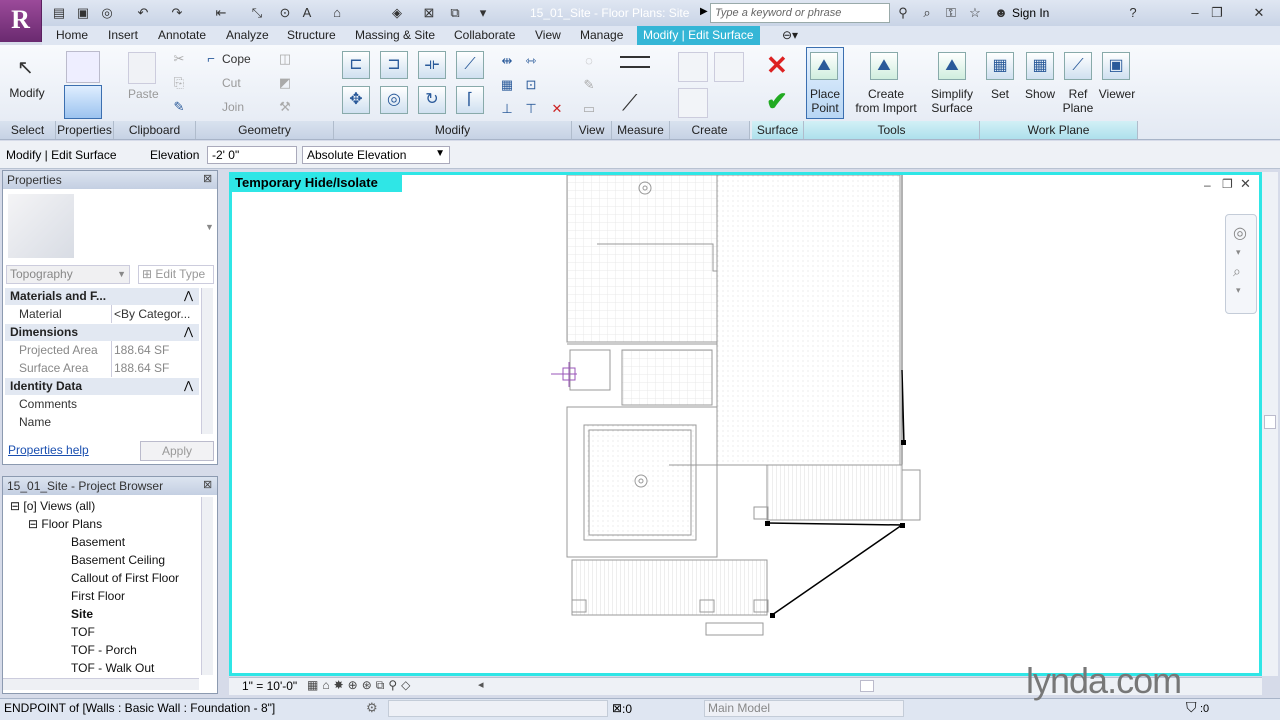  Describe the element at coordinates (397, 13) in the screenshot. I see `section-icon: ◈` at that location.